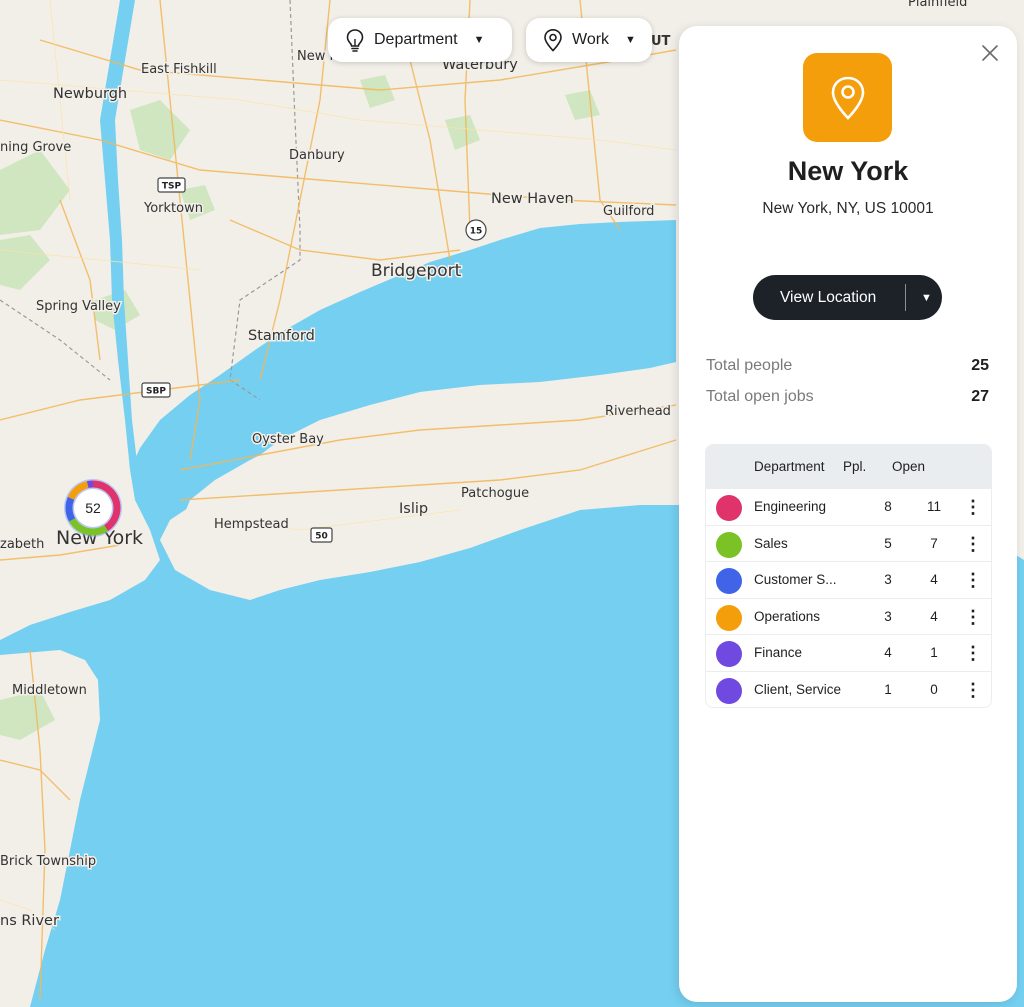  I want to click on svg-text: Spring Valley, so click(78, 306).